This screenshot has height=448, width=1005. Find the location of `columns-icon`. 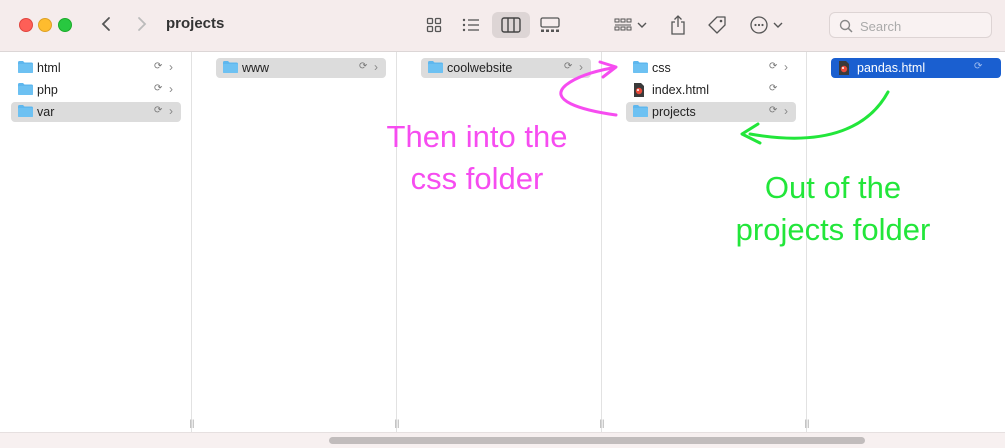

columns-icon is located at coordinates (511, 25).